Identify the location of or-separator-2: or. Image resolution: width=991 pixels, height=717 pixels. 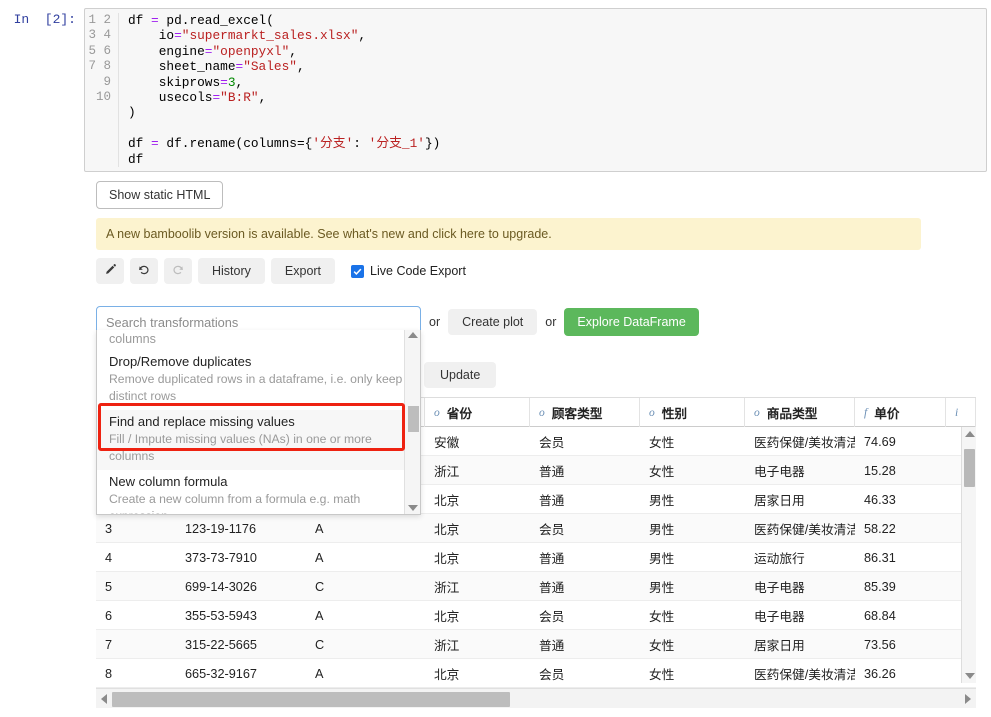
(551, 322).